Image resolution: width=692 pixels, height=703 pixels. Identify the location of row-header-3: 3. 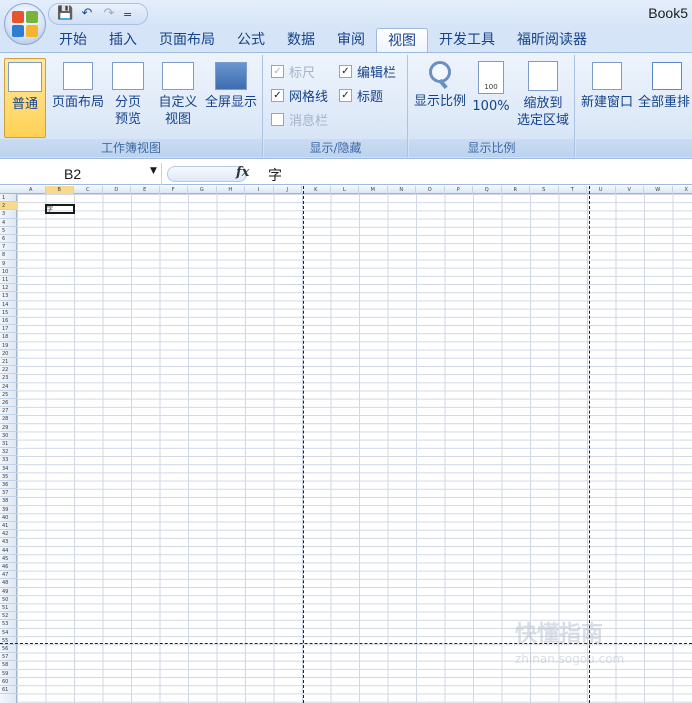
(8, 214).